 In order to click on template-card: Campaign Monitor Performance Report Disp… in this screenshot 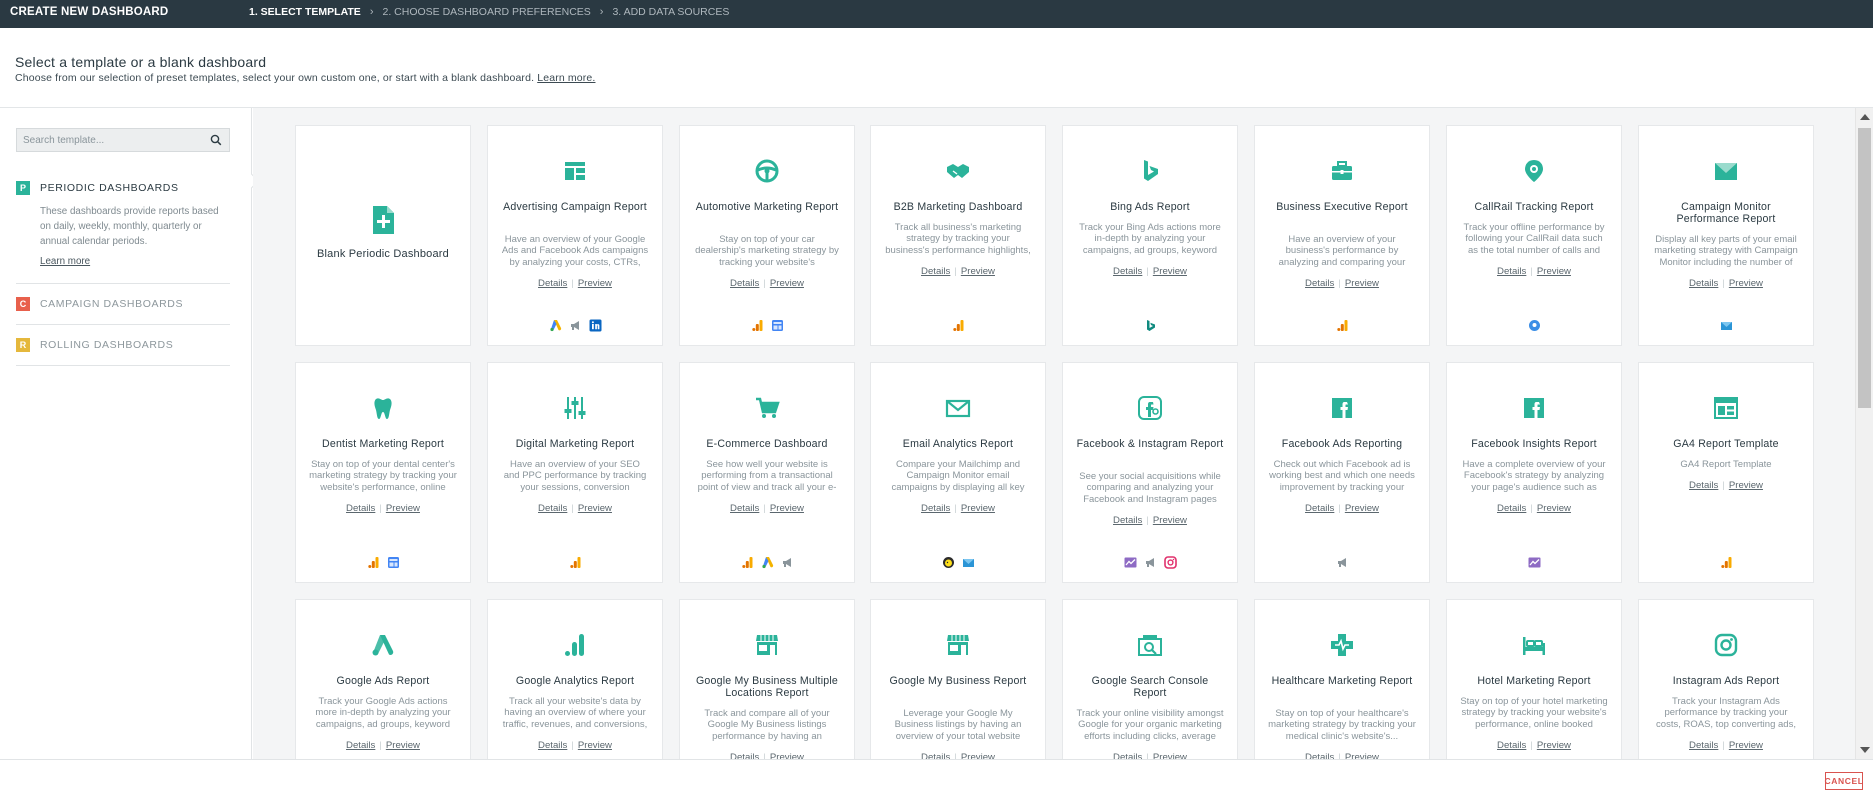, I will do `click(1726, 235)`.